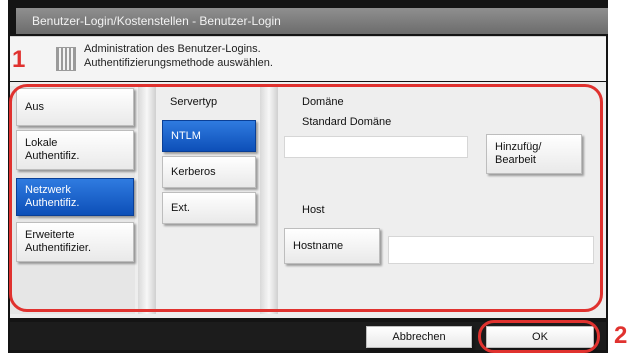 Image resolution: width=636 pixels, height=353 pixels. I want to click on info-line-1: Administration des Benutzer-Logins., so click(172, 49).